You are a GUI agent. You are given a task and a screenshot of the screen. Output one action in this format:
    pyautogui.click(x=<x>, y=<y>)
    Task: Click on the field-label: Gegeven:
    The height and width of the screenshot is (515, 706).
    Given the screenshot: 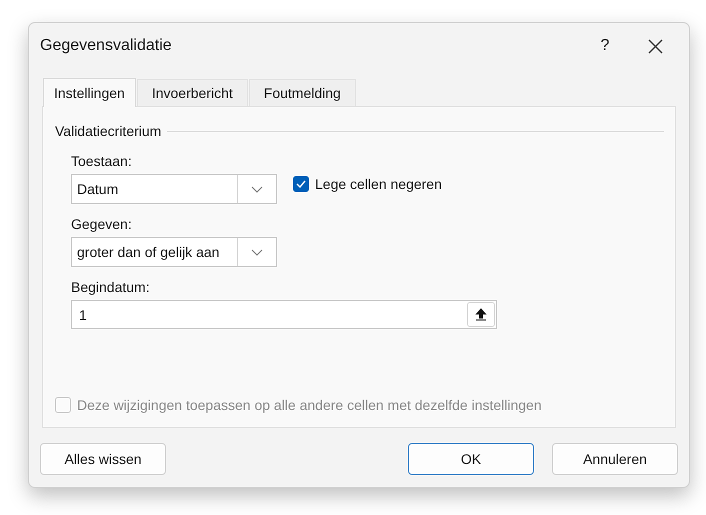 What is the action you would take?
    pyautogui.click(x=101, y=224)
    